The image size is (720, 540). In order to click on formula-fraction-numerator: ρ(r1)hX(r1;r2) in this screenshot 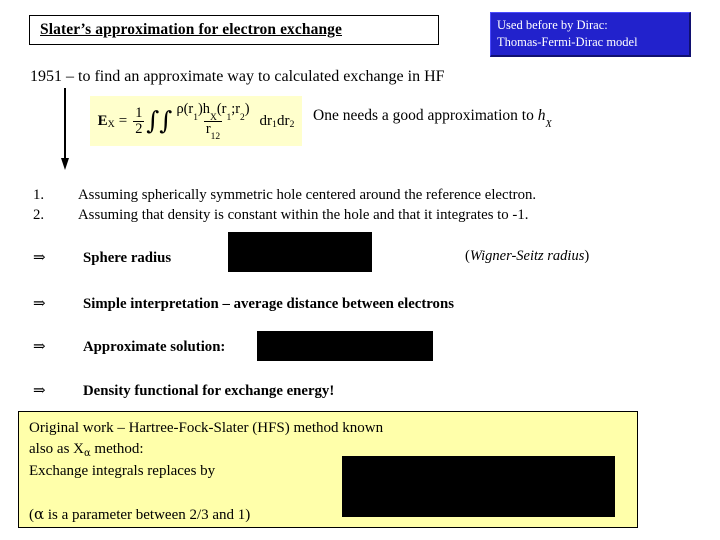, I will do `click(212, 111)`.